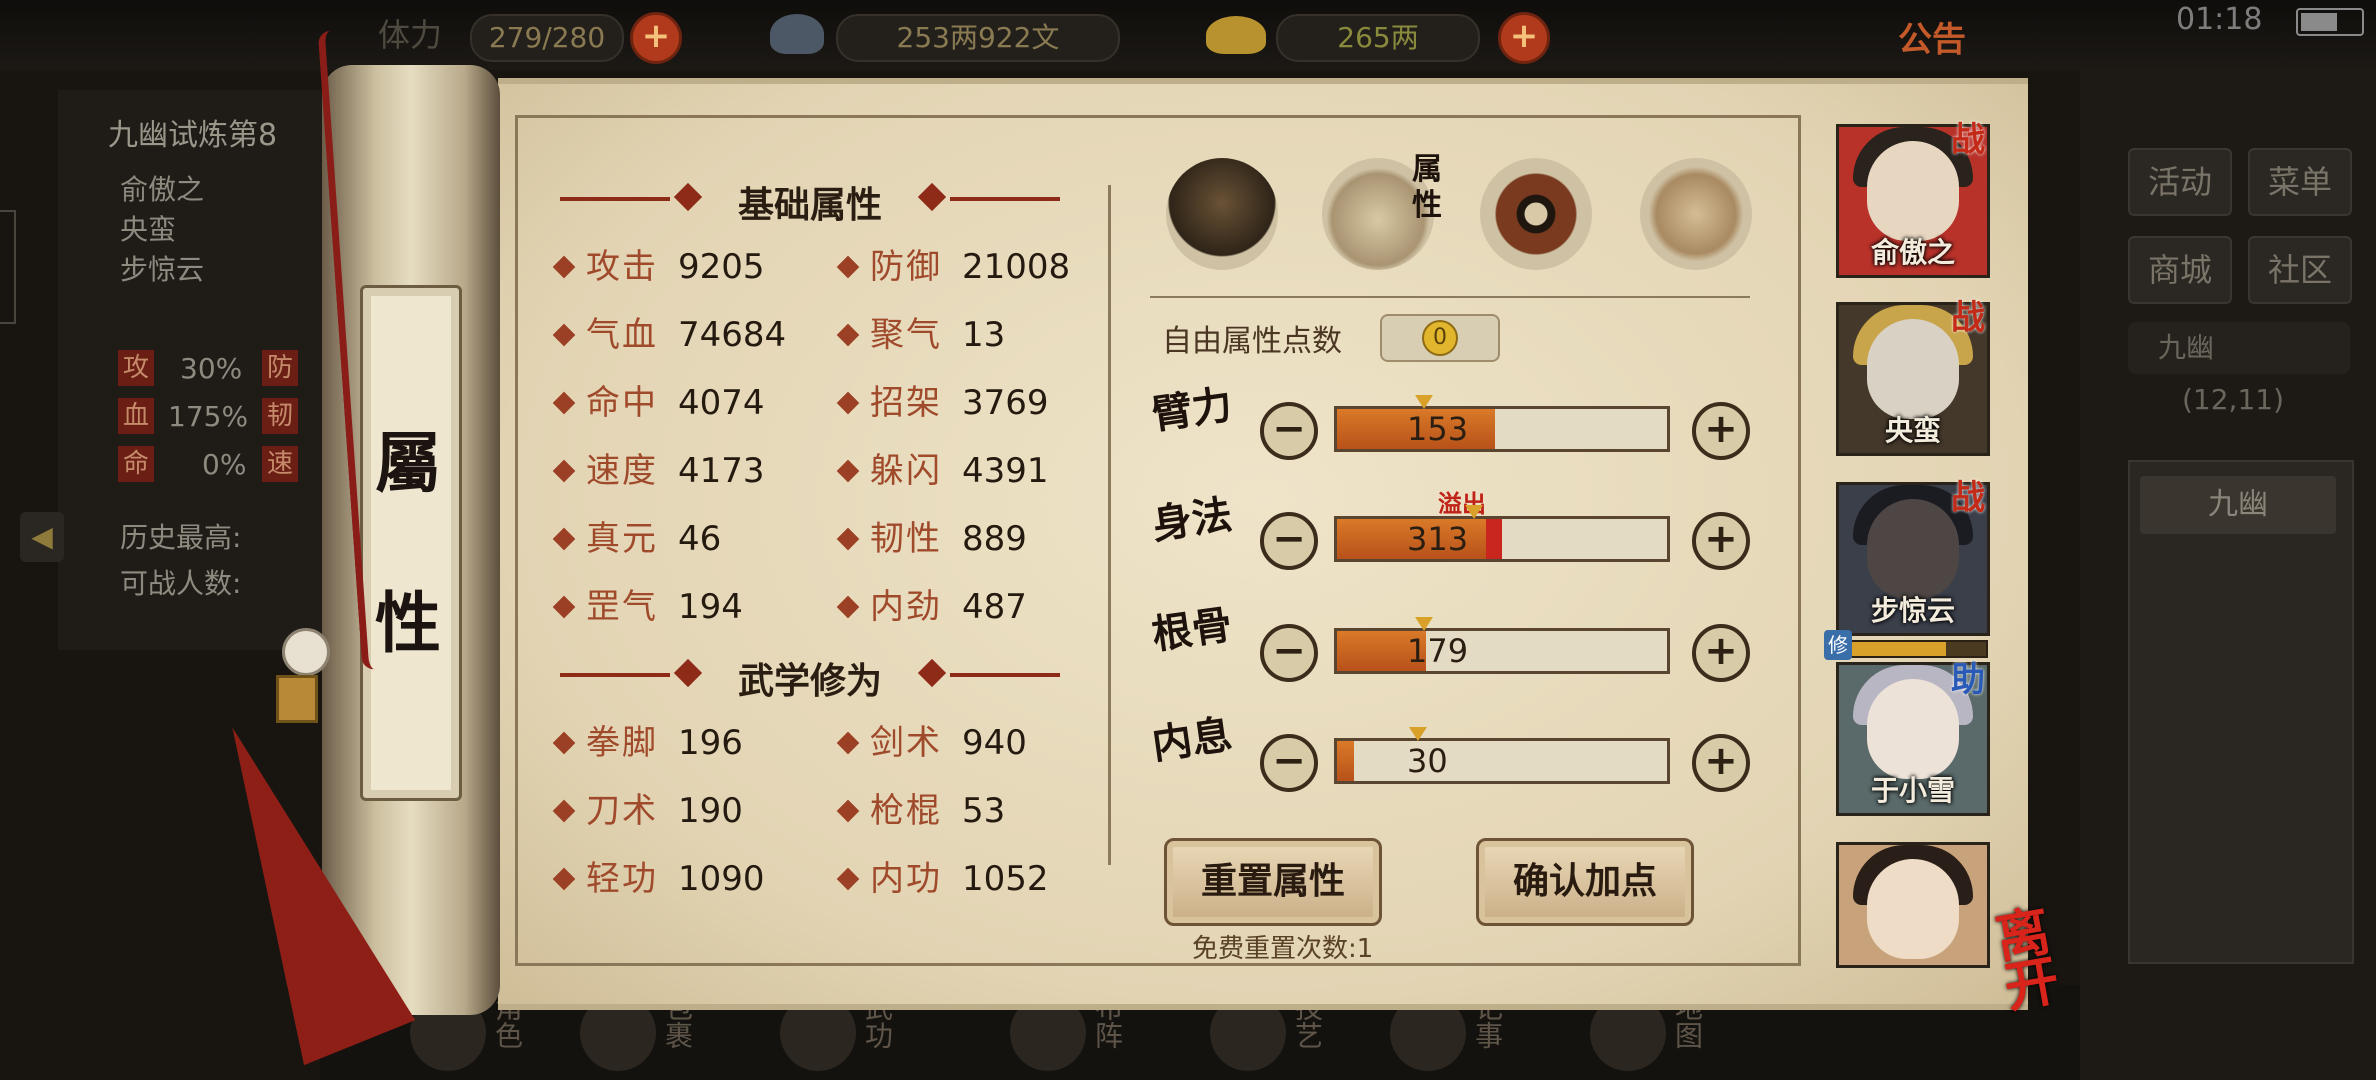  What do you see at coordinates (931, 743) in the screenshot?
I see `attr-sword: 剑术 940` at bounding box center [931, 743].